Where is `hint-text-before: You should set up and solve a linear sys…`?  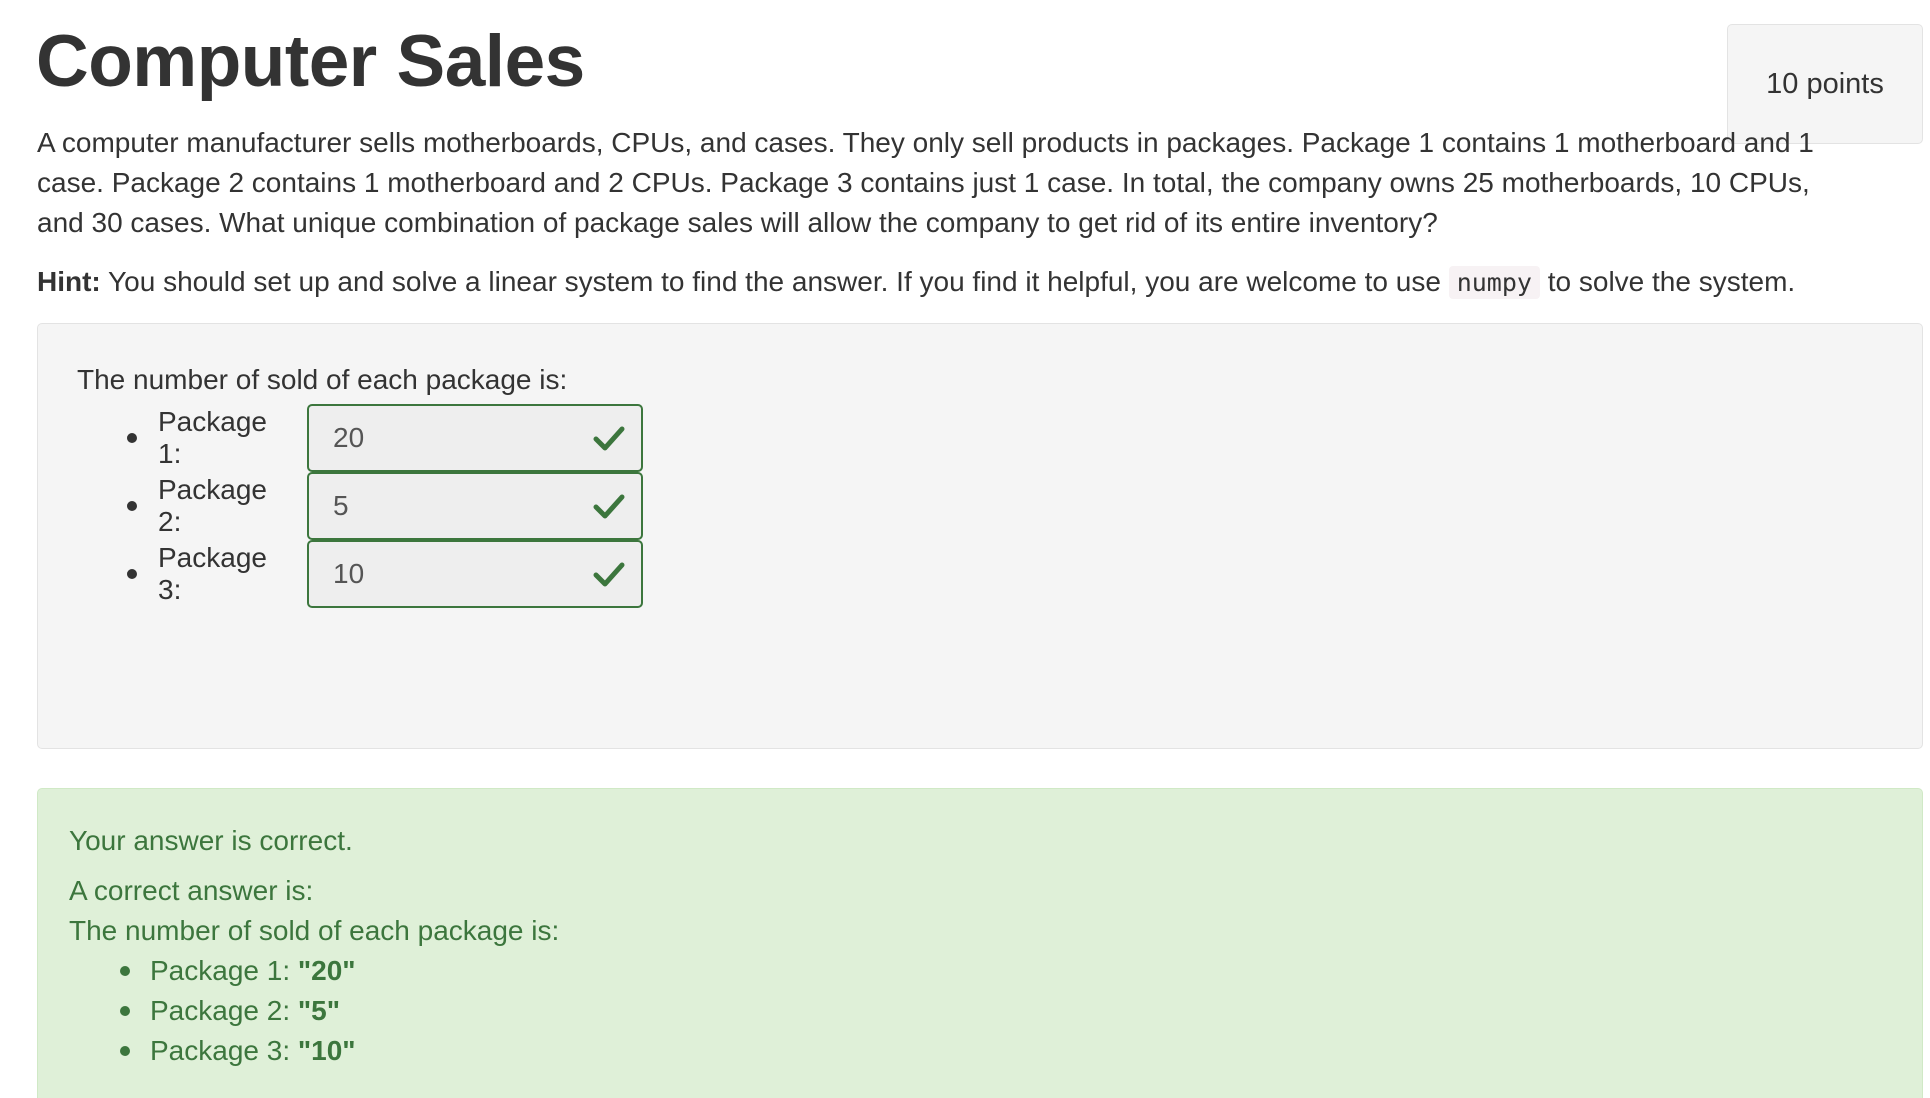
hint-text-before: You should set up and solve a linear sys… is located at coordinates (774, 281).